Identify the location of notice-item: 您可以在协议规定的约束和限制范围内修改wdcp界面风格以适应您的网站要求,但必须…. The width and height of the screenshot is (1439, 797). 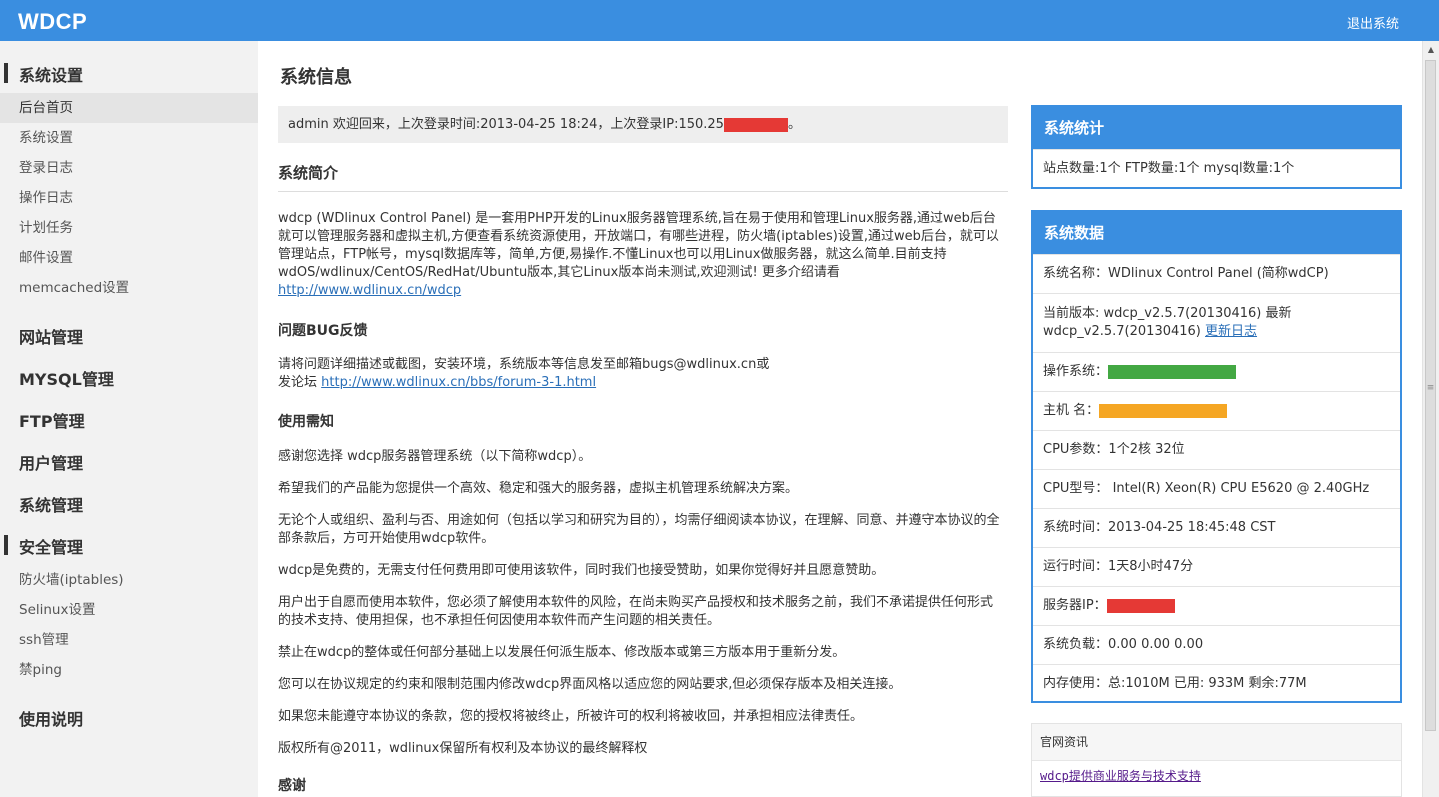
(590, 684).